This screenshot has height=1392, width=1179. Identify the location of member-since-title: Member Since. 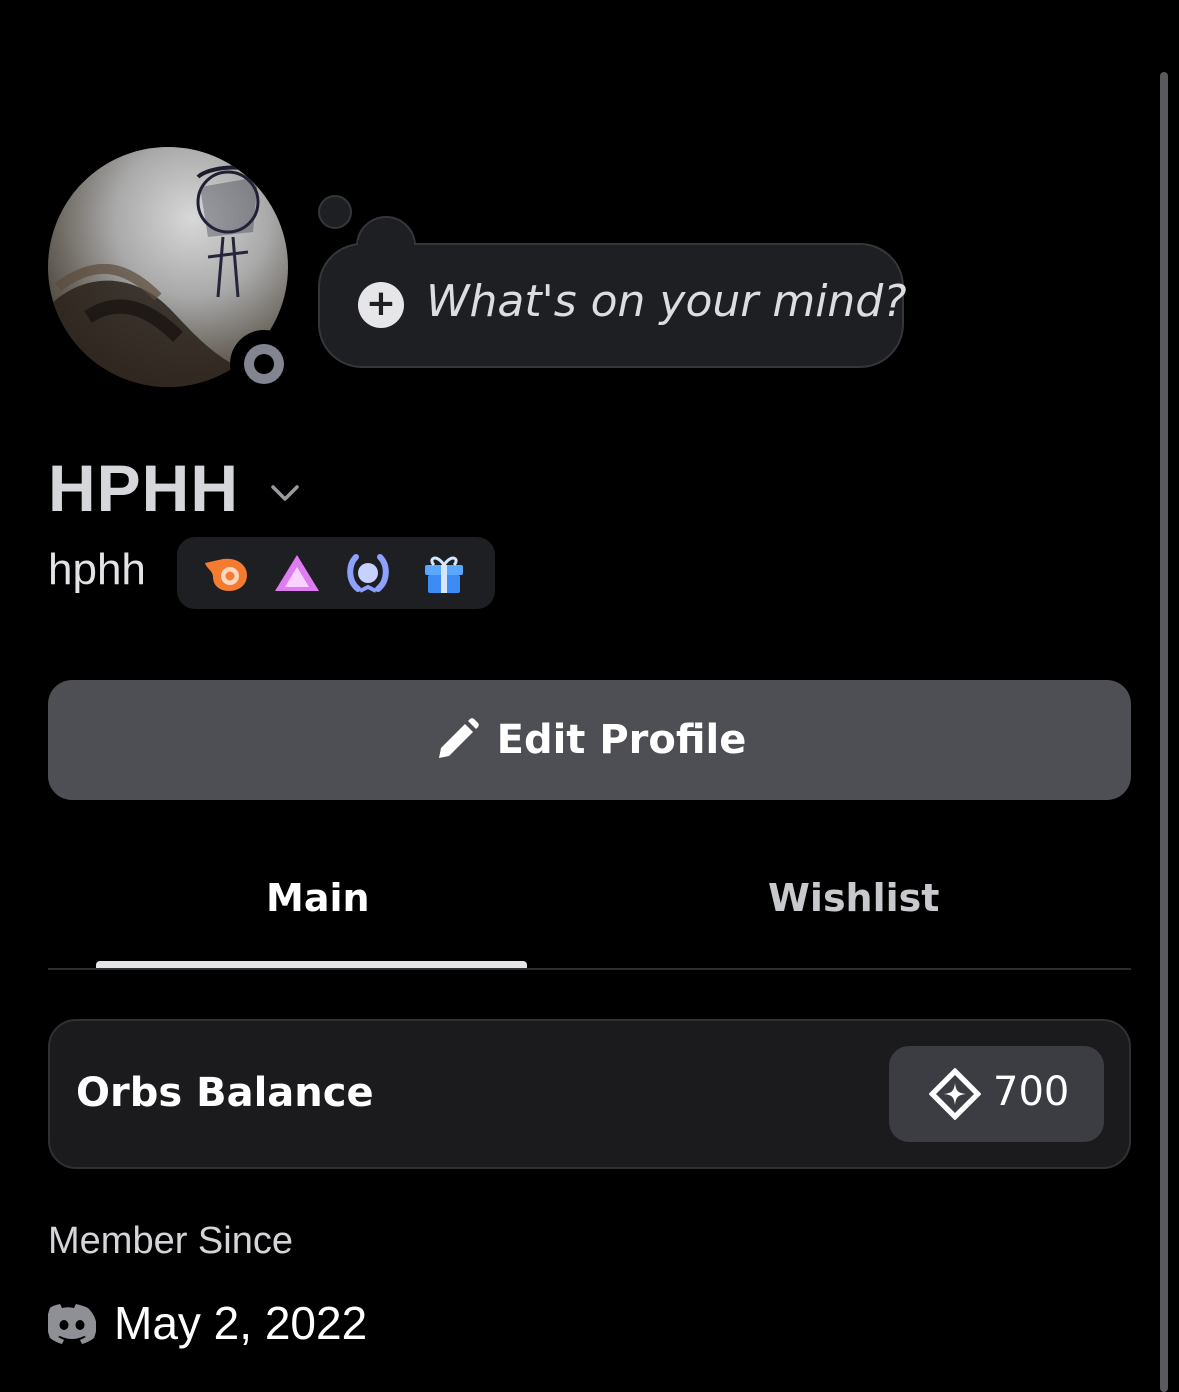
(170, 1241).